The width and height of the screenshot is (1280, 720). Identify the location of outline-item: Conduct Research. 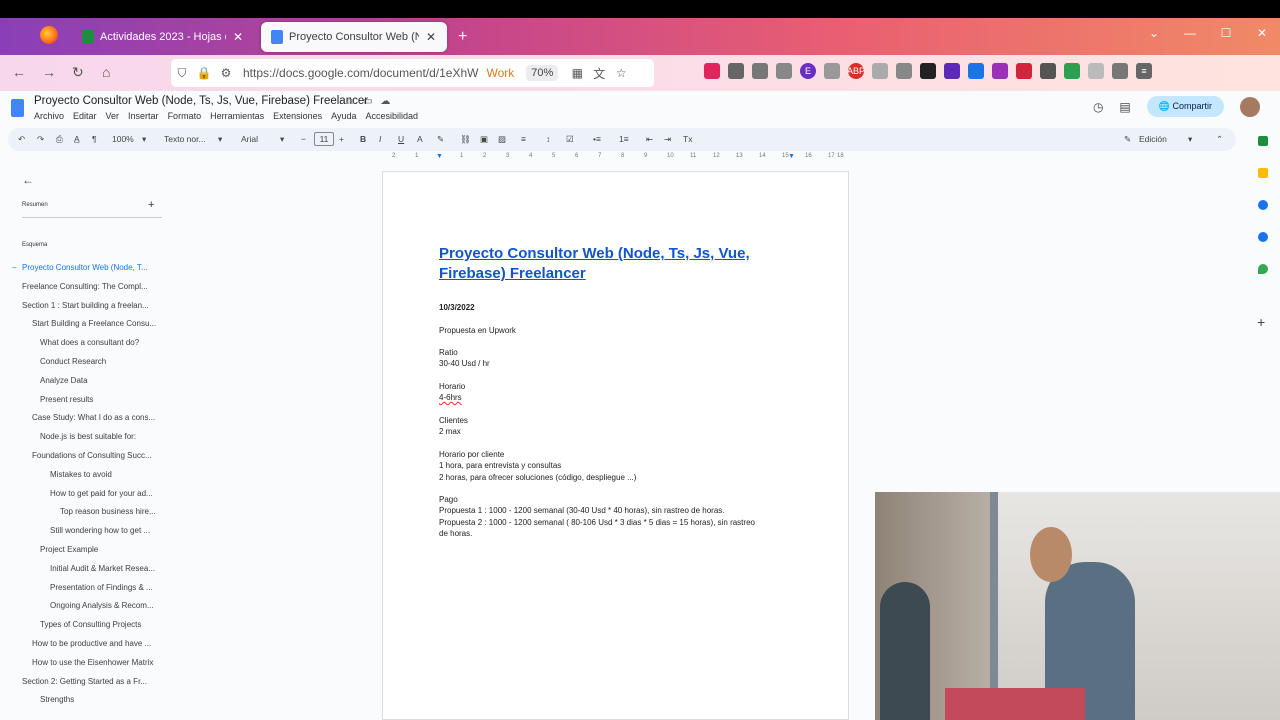
(99, 361).